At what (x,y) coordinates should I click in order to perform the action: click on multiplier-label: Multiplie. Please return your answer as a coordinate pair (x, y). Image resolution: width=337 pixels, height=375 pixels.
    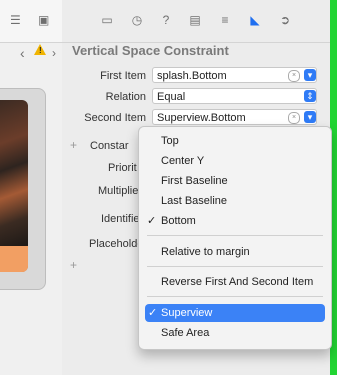
    Looking at the image, I should click on (118, 191).